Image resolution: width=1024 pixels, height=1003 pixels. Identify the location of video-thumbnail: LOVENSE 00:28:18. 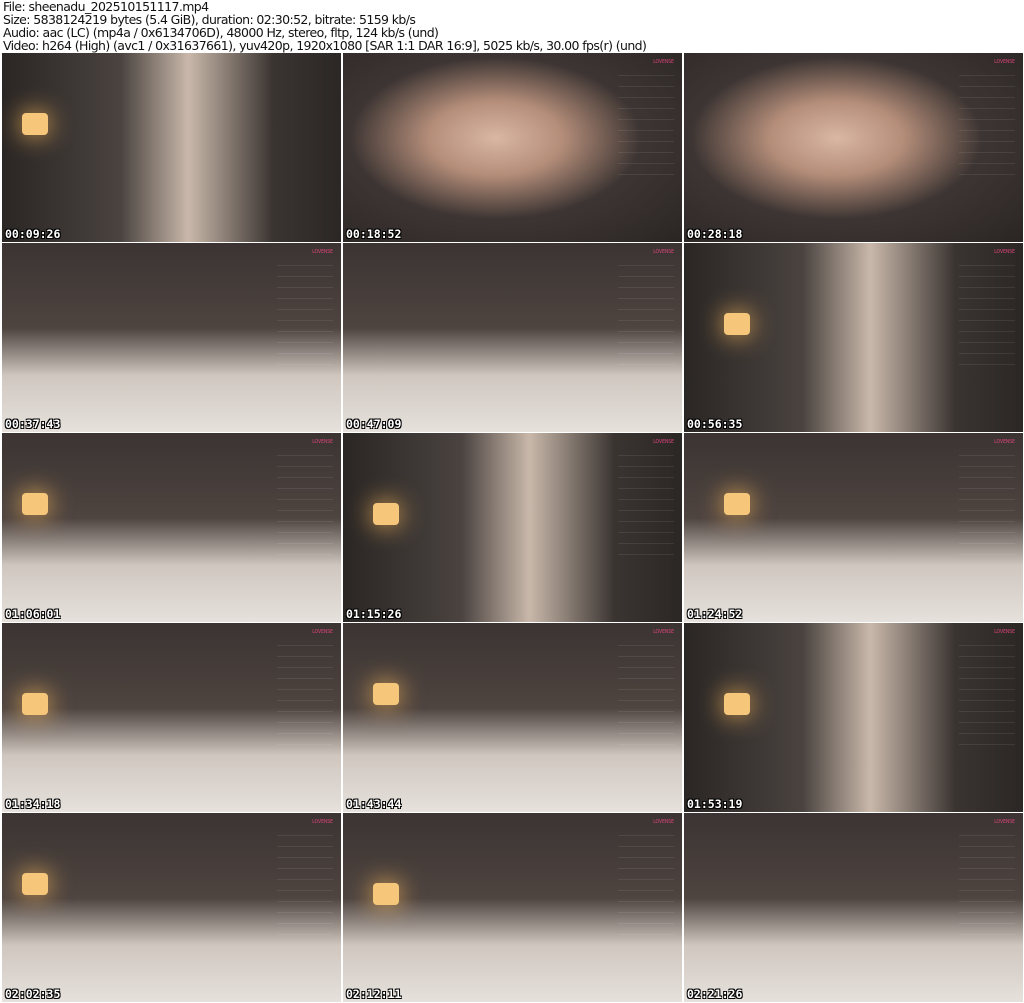
(853, 147).